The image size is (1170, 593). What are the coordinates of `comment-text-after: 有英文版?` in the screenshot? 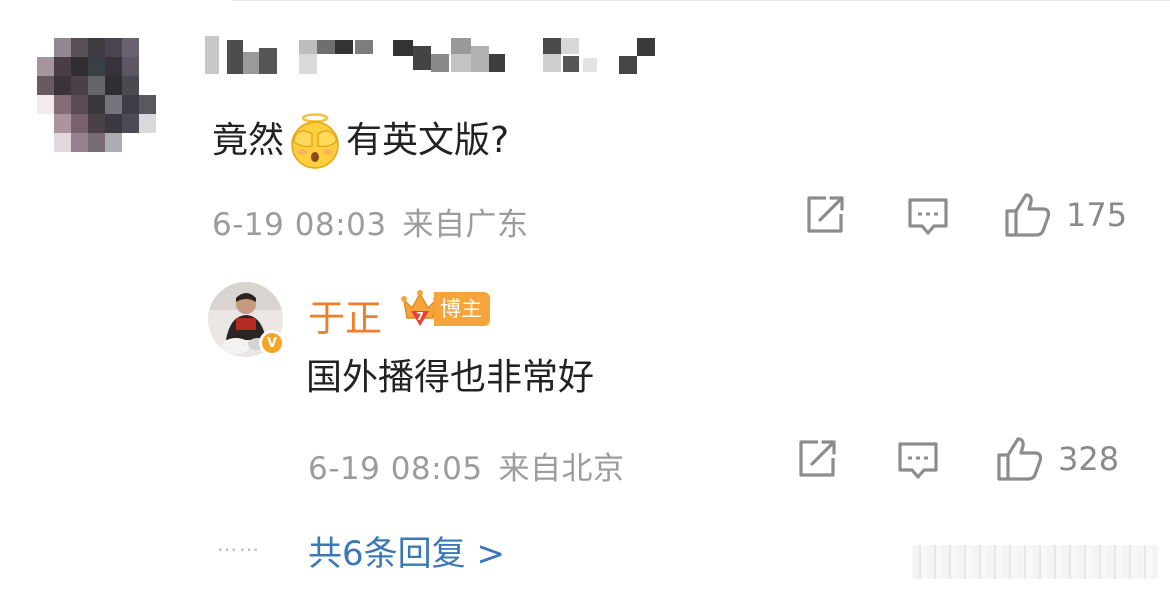 It's located at (428, 140).